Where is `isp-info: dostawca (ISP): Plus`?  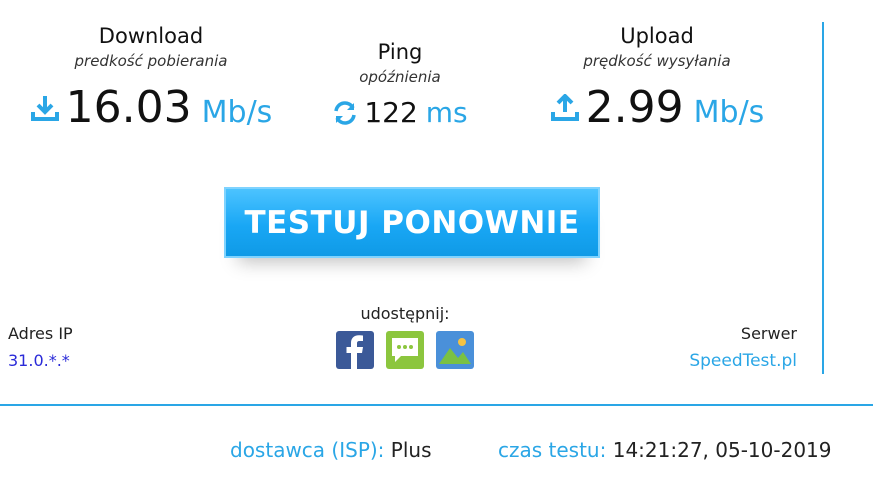 isp-info: dostawca (ISP): Plus is located at coordinates (331, 450).